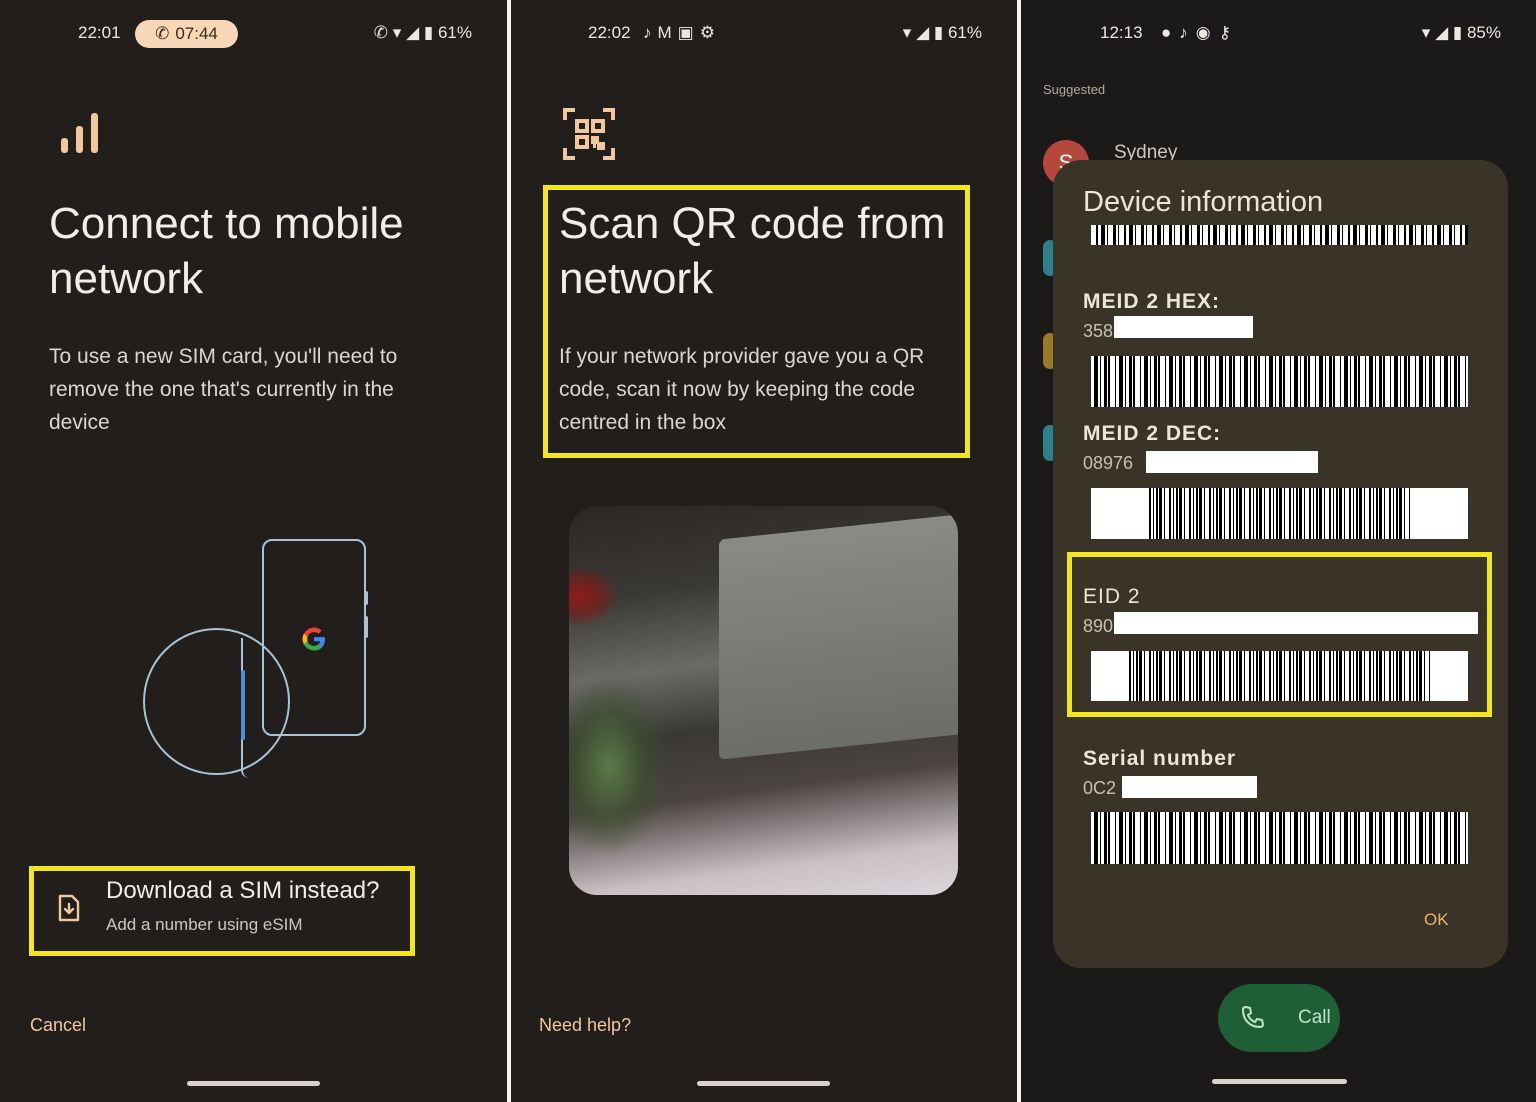  I want to click on suggested-contacts-label: Suggested, so click(1074, 89).